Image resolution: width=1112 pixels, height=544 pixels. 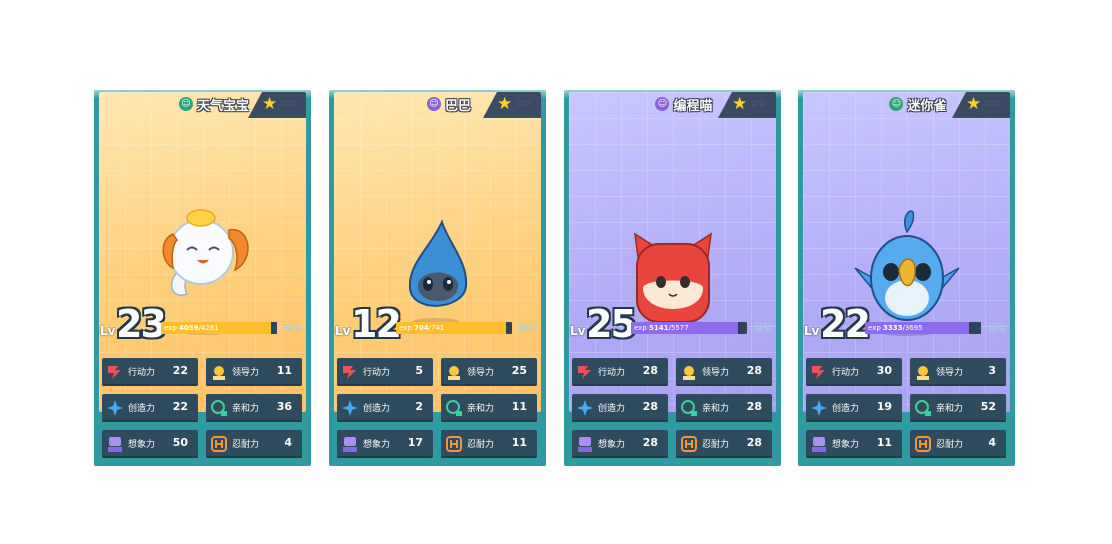 What do you see at coordinates (988, 406) in the screenshot?
I see `stat-value: 52` at bounding box center [988, 406].